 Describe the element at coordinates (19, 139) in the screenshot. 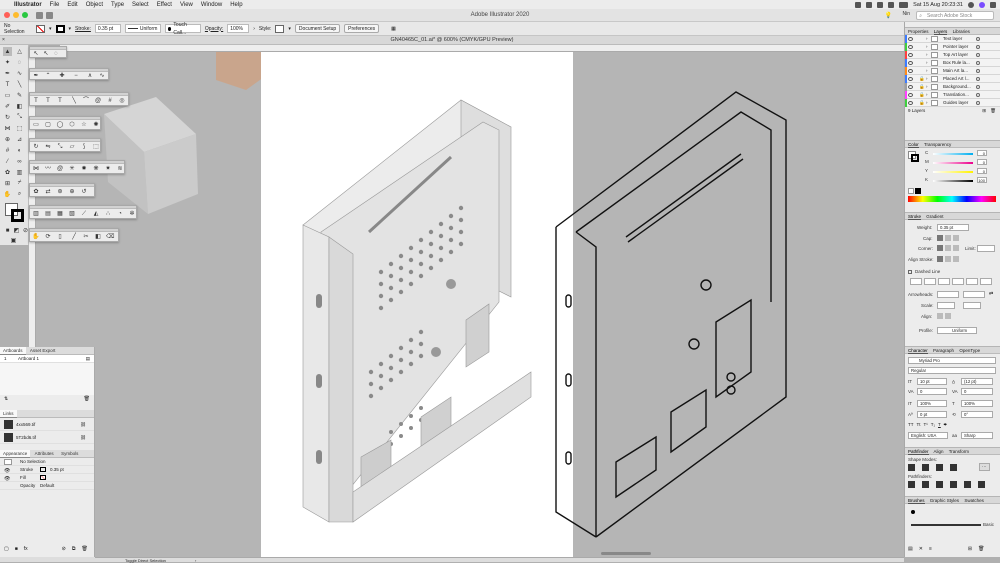

I see `perspective-grid-tool-icon: ⊿` at that location.